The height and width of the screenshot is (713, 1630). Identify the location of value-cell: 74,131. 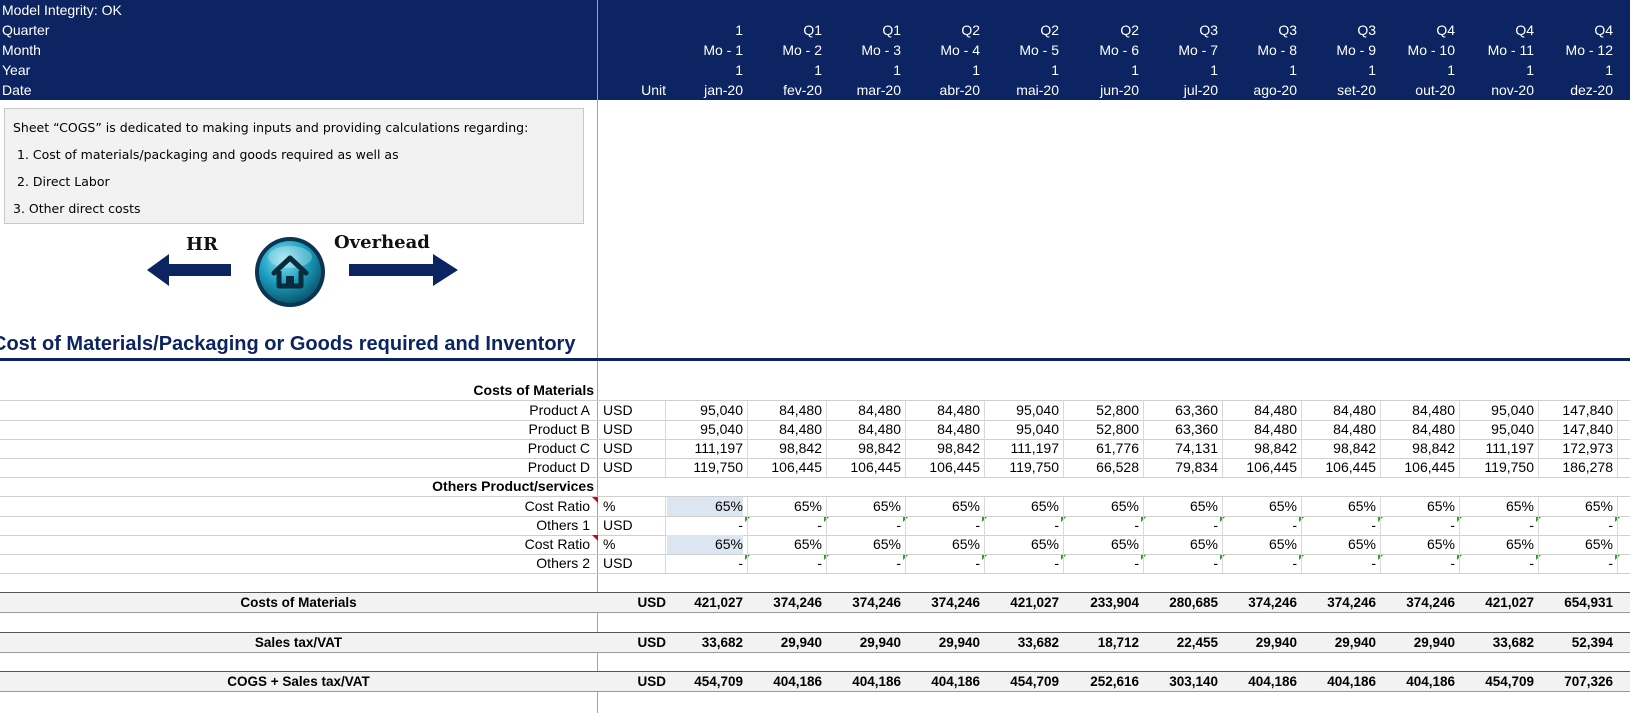
(1196, 448).